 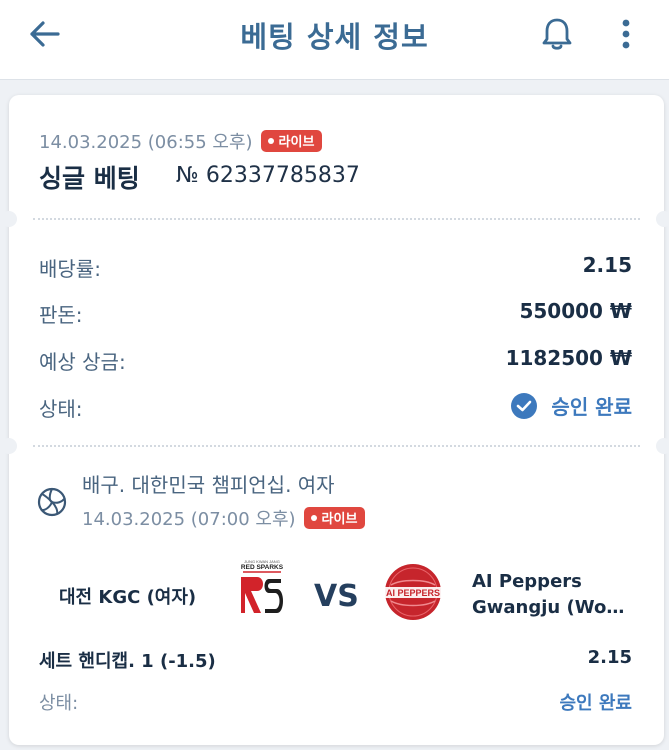 I want to click on more-menu-button, so click(x=626, y=34).